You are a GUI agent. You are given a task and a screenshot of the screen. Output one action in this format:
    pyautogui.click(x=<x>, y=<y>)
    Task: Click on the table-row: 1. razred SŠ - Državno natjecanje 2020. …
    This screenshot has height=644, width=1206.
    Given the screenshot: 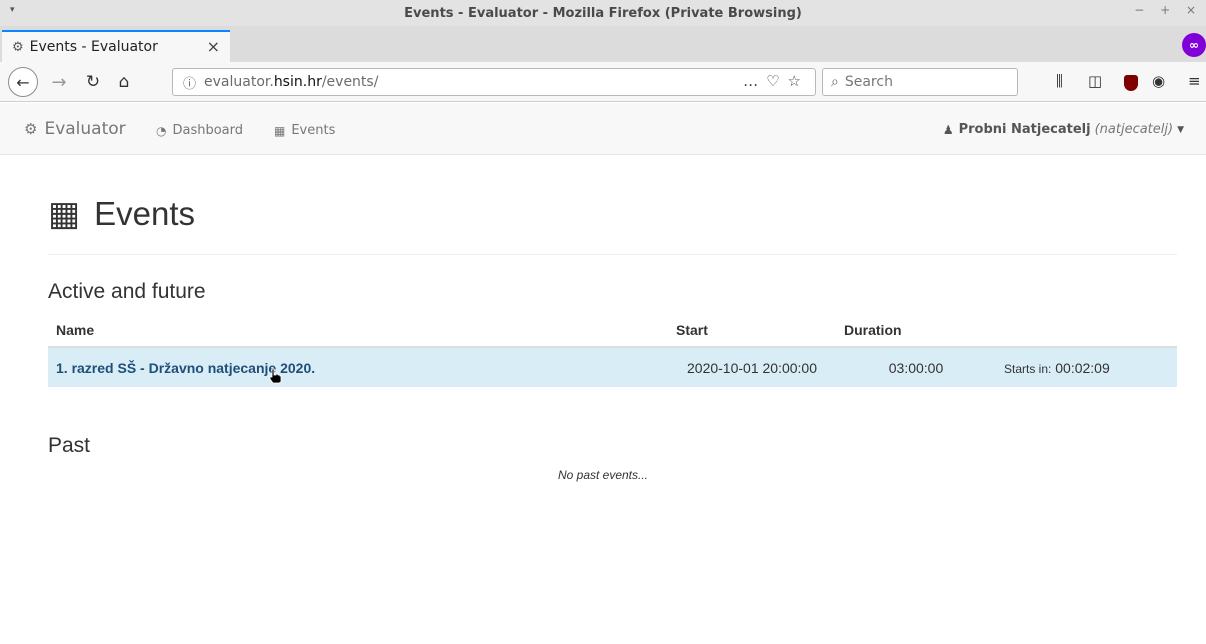 What is the action you would take?
    pyautogui.click(x=612, y=366)
    